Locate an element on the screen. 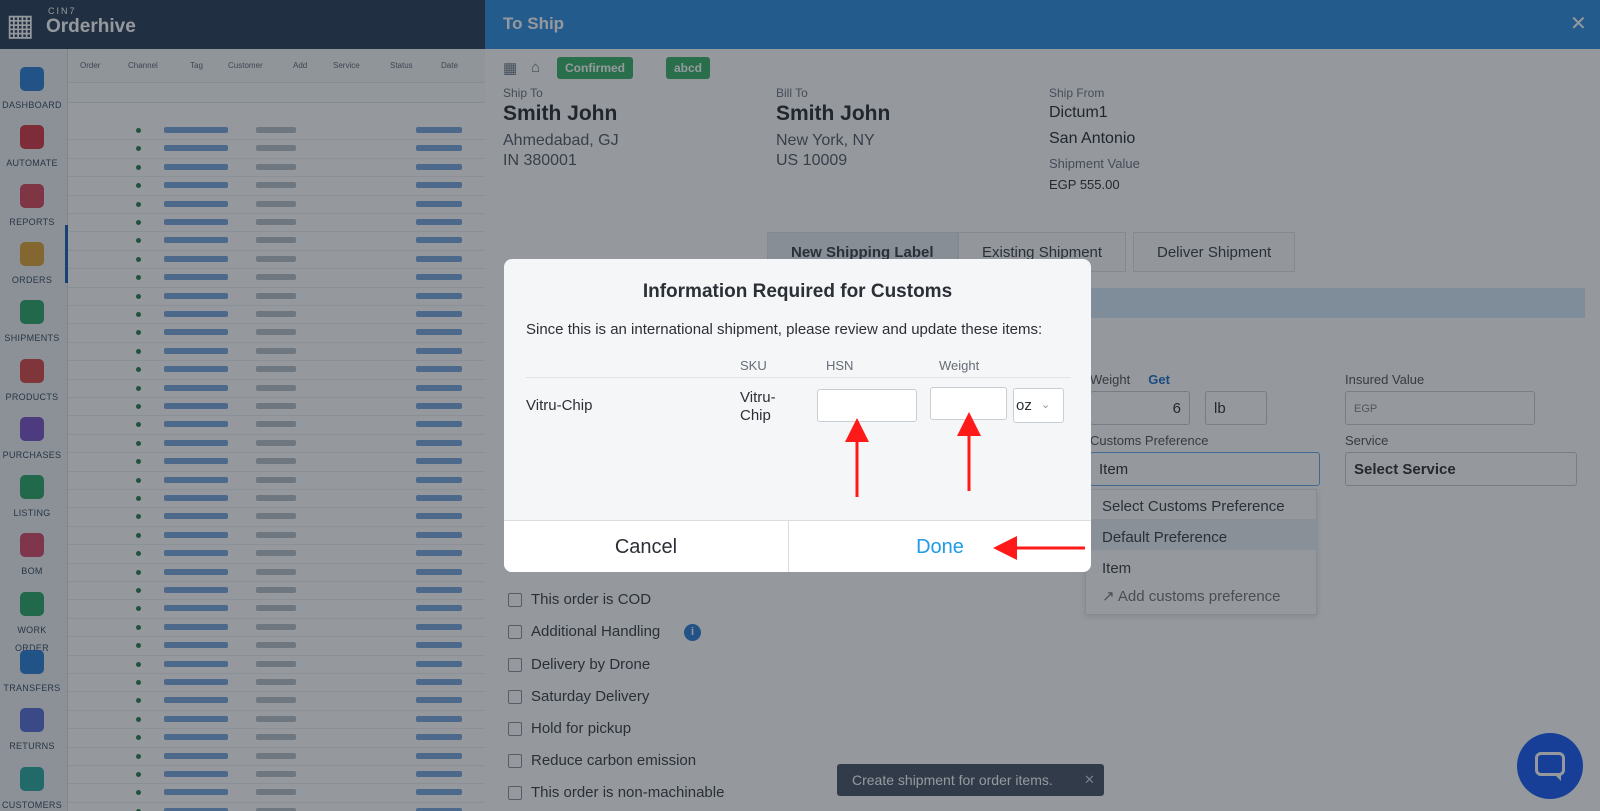 This screenshot has width=1600, height=811. modal-footer: Cancel Done is located at coordinates (797, 546).